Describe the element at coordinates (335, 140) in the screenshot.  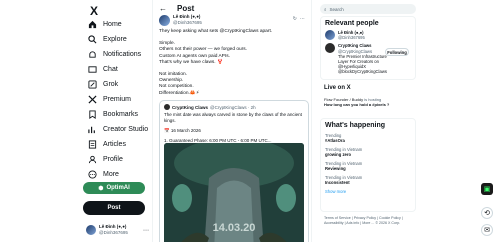
I see `trend-name: #AtlasOra` at that location.